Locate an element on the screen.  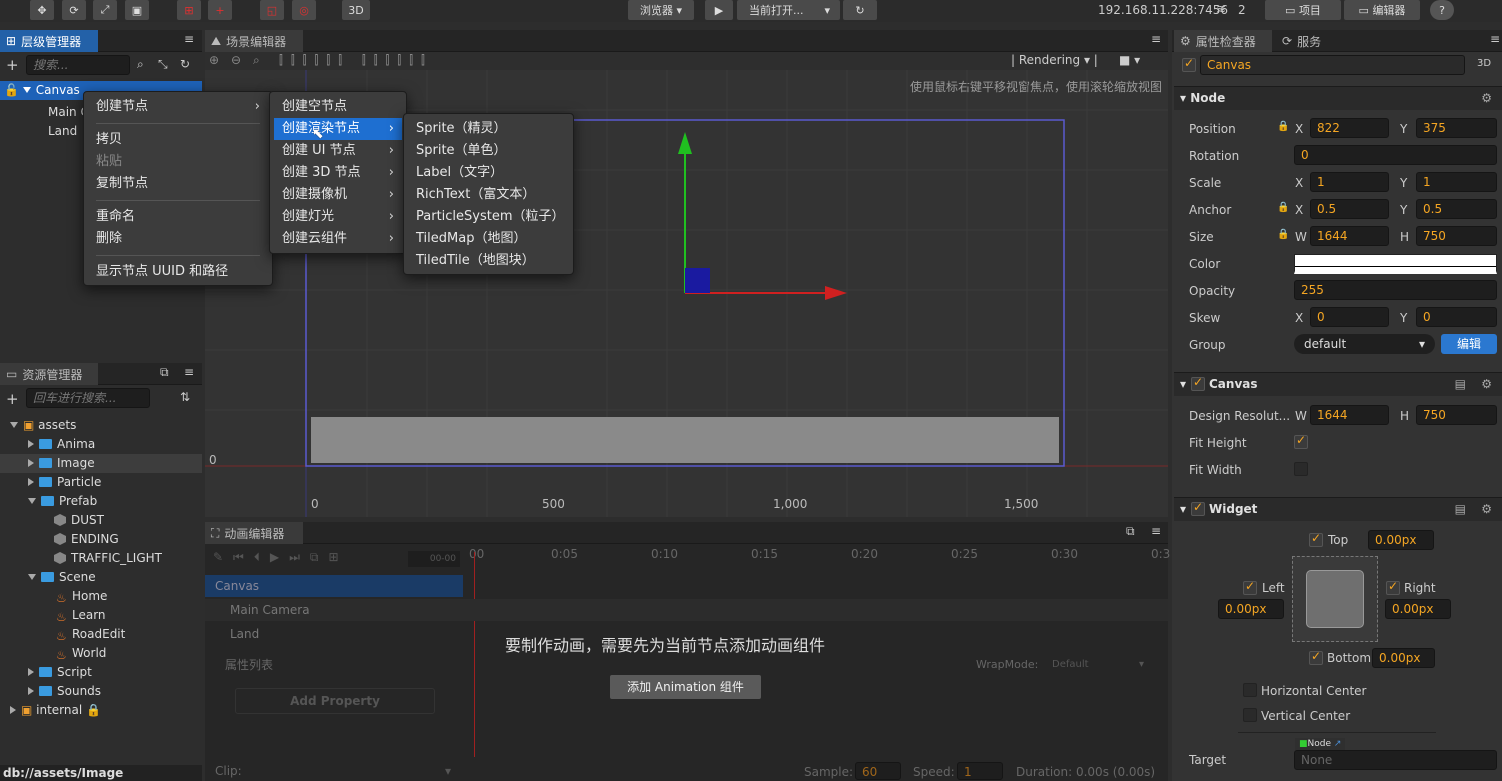
search-icon: ⌕ is located at coordinates (140, 64).